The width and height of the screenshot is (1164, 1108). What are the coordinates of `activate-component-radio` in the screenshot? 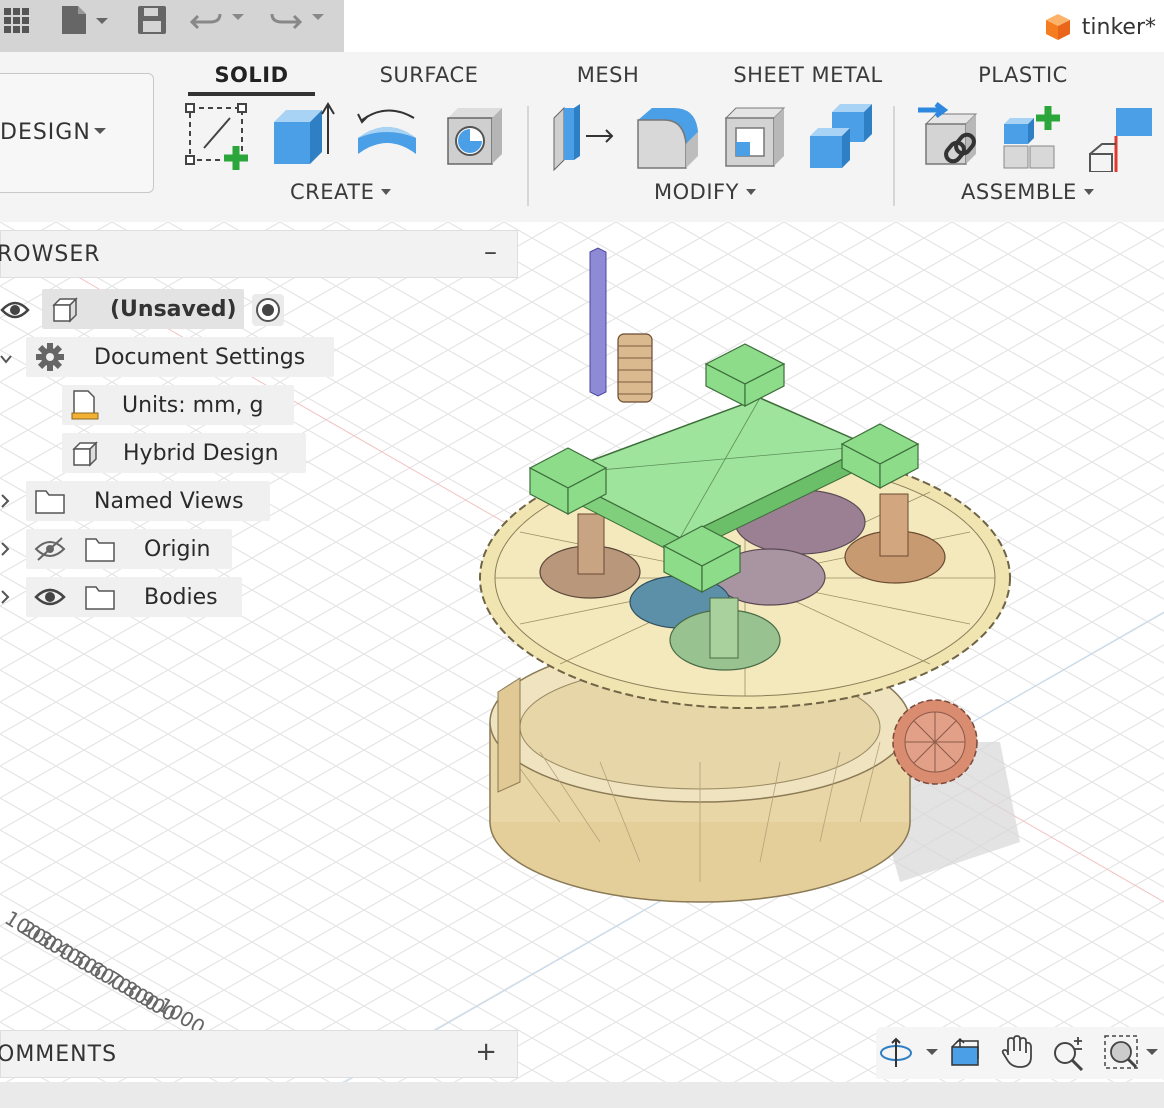 It's located at (268, 310).